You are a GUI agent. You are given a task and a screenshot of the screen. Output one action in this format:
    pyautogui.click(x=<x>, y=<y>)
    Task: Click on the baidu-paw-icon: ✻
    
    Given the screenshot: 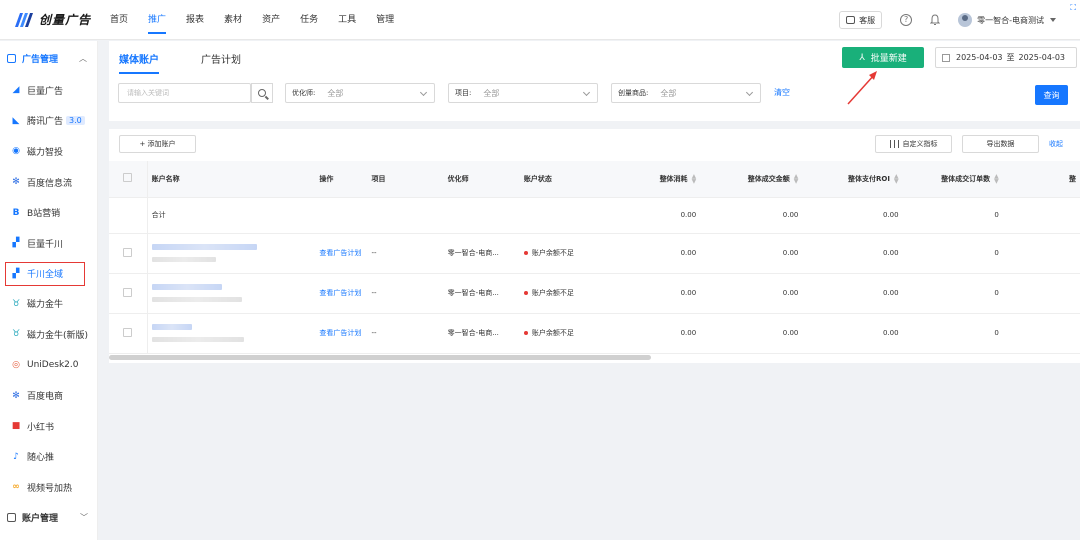 What is the action you would take?
    pyautogui.click(x=16, y=182)
    